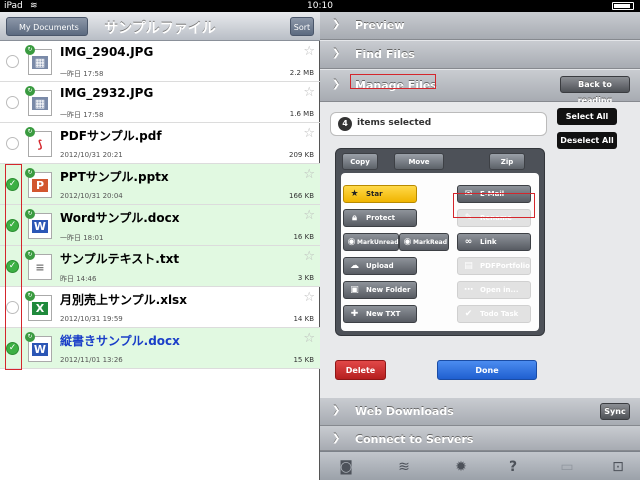 The image size is (640, 480). What do you see at coordinates (303, 319) in the screenshot?
I see `file-size: 14 KB` at bounding box center [303, 319].